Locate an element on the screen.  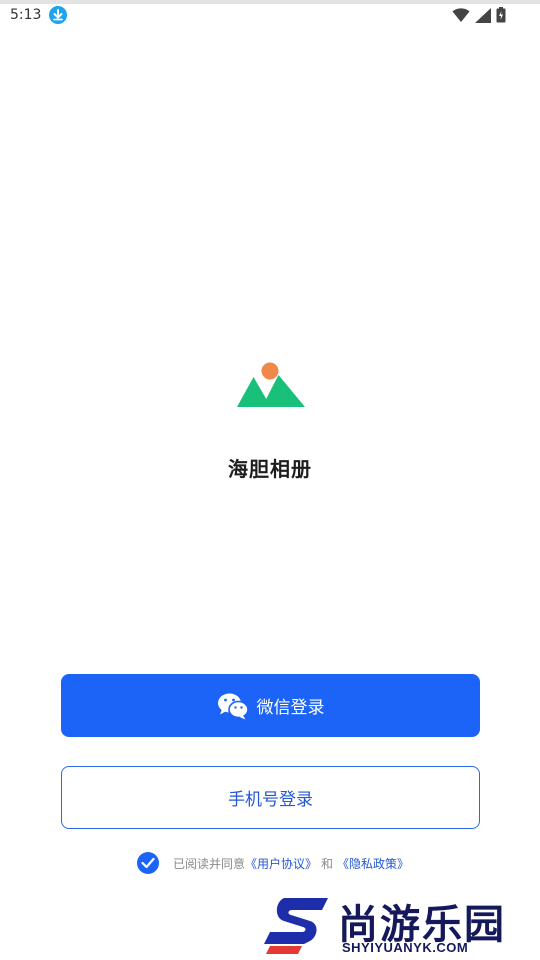
agreement-prefix: 已阅读并同意 is located at coordinates (209, 863).